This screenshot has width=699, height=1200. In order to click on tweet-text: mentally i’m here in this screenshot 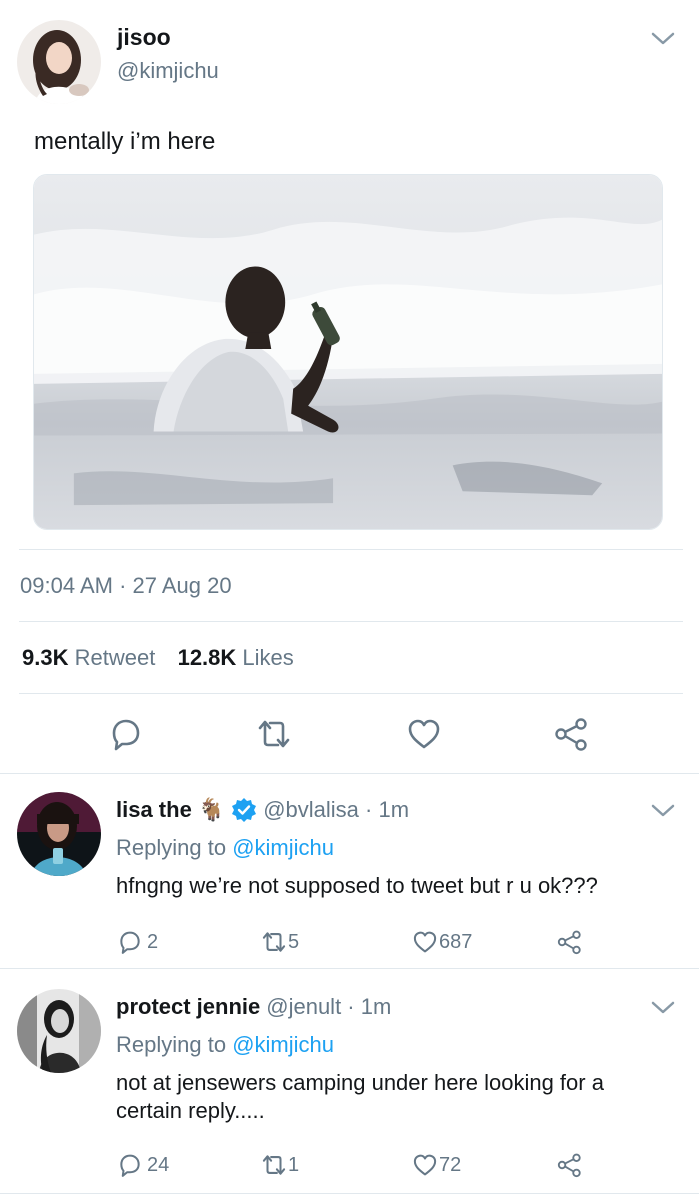, I will do `click(125, 141)`.